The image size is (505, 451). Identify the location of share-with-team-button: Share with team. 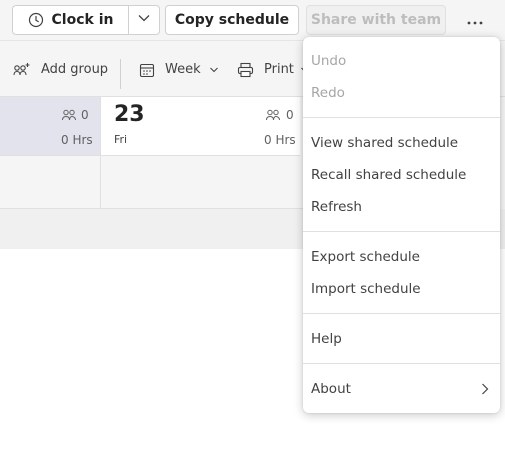
(376, 20).